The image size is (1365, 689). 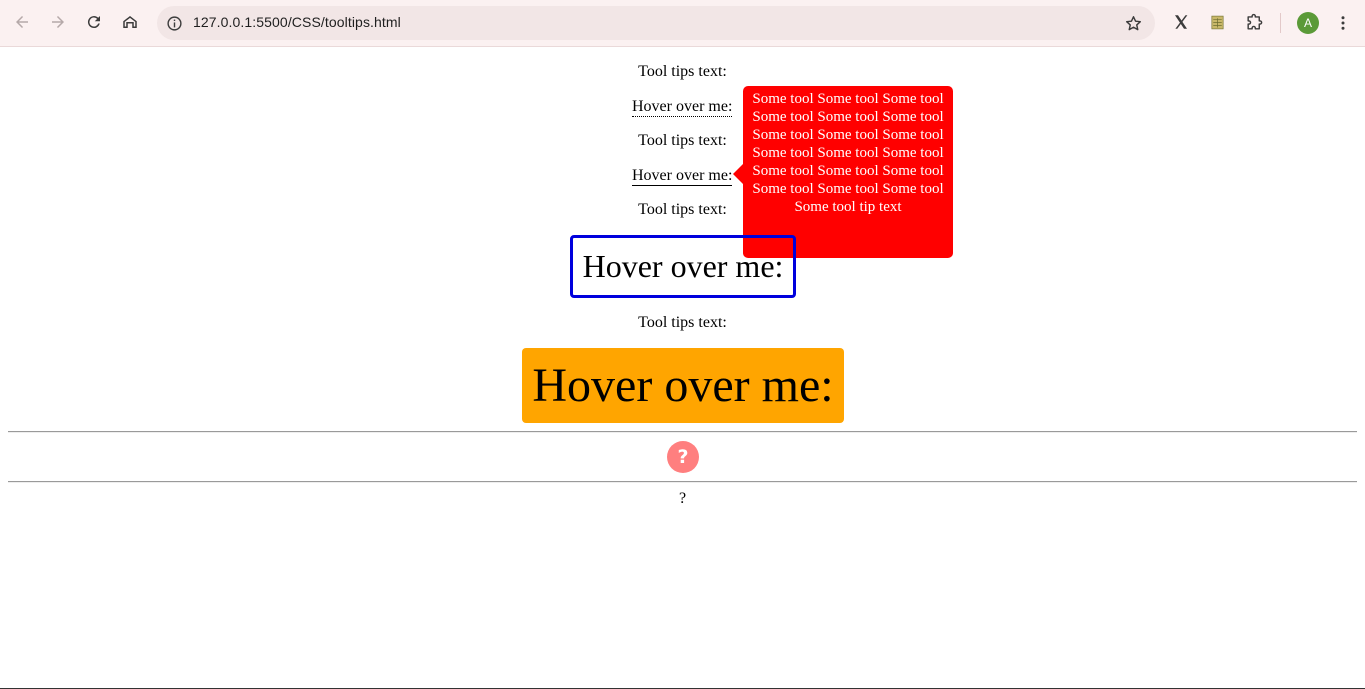 What do you see at coordinates (1133, 23) in the screenshot?
I see `bookmark-star-icon` at bounding box center [1133, 23].